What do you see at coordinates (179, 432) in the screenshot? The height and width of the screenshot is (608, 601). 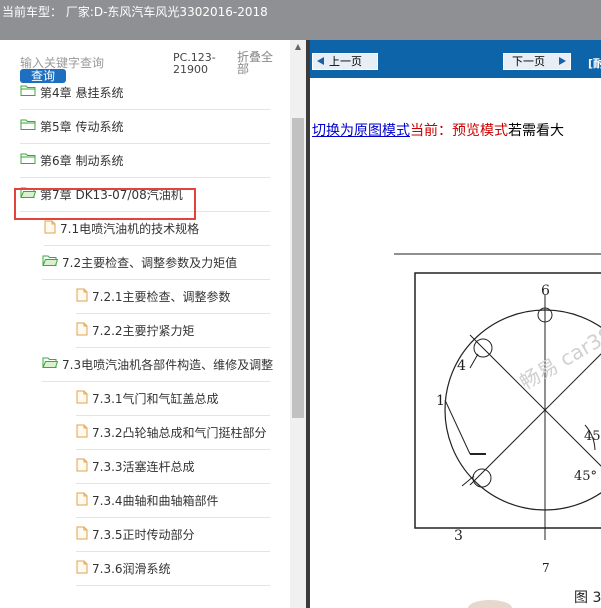 I see `tree-item-label: 7.3.2凸轮轴总成和气门挺柱部分` at bounding box center [179, 432].